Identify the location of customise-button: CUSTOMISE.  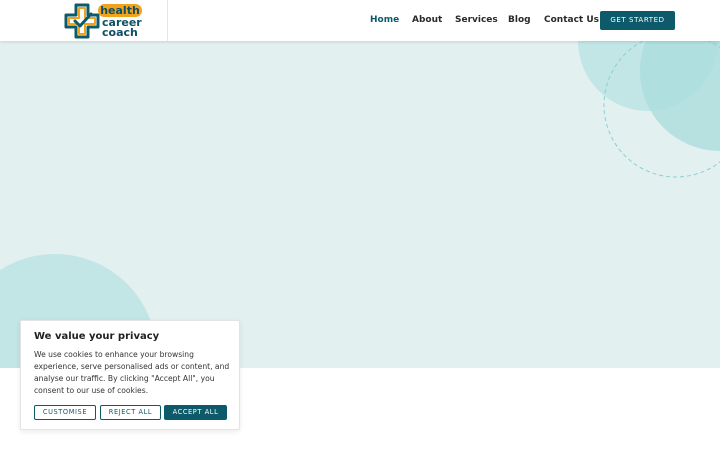
(65, 412).